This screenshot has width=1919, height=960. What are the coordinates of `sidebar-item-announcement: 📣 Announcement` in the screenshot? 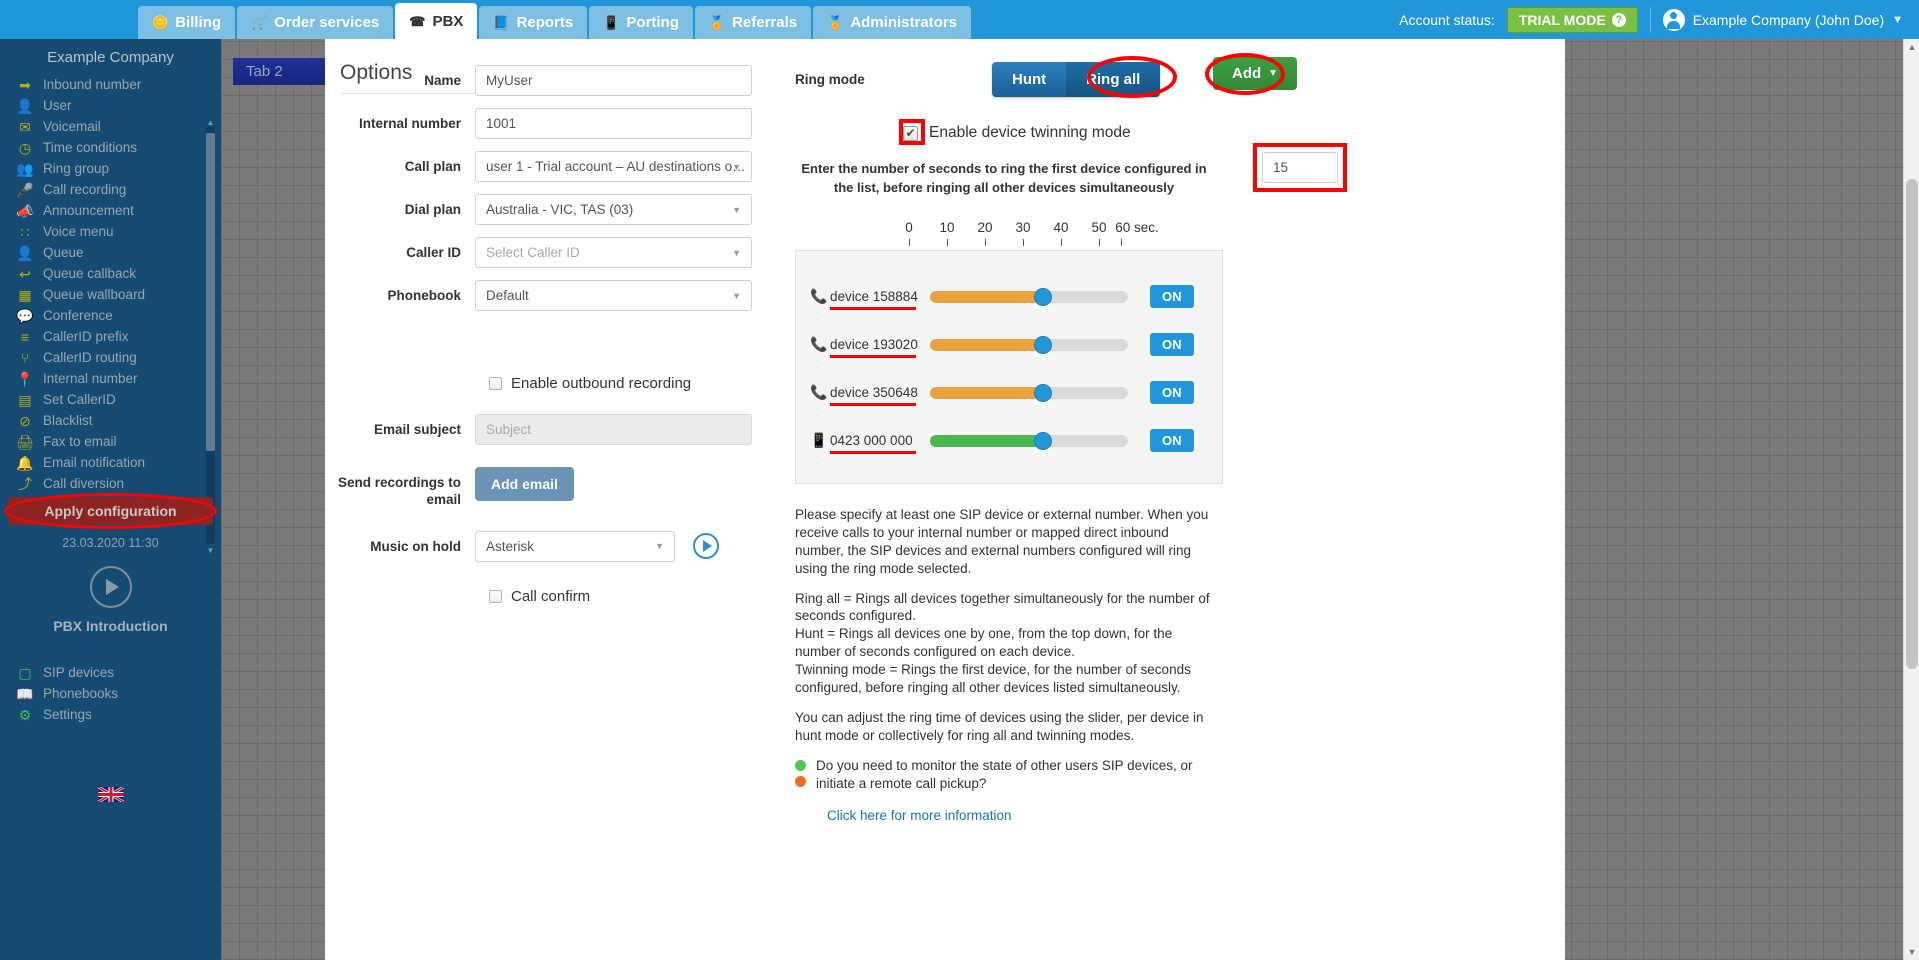 It's located at (110, 210).